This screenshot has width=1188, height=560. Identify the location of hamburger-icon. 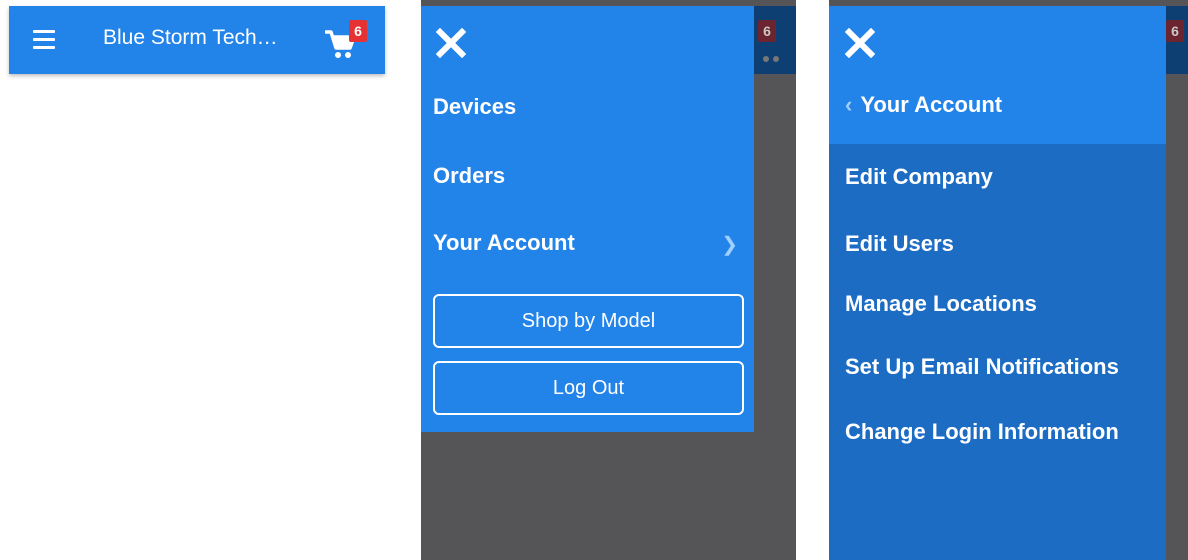
(44, 40).